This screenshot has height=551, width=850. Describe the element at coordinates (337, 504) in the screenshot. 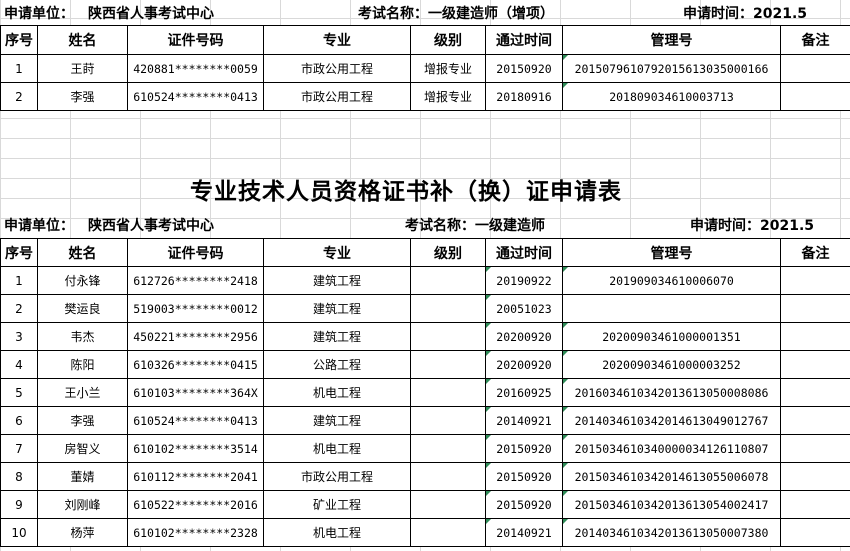

I see `cell-major: 矿业工程` at that location.